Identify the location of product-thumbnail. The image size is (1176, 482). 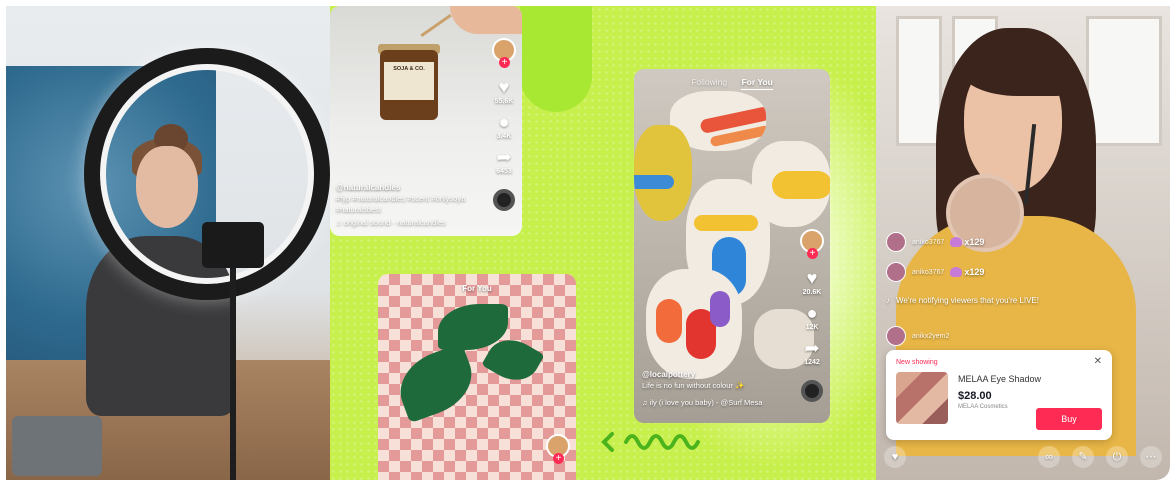
(922, 398).